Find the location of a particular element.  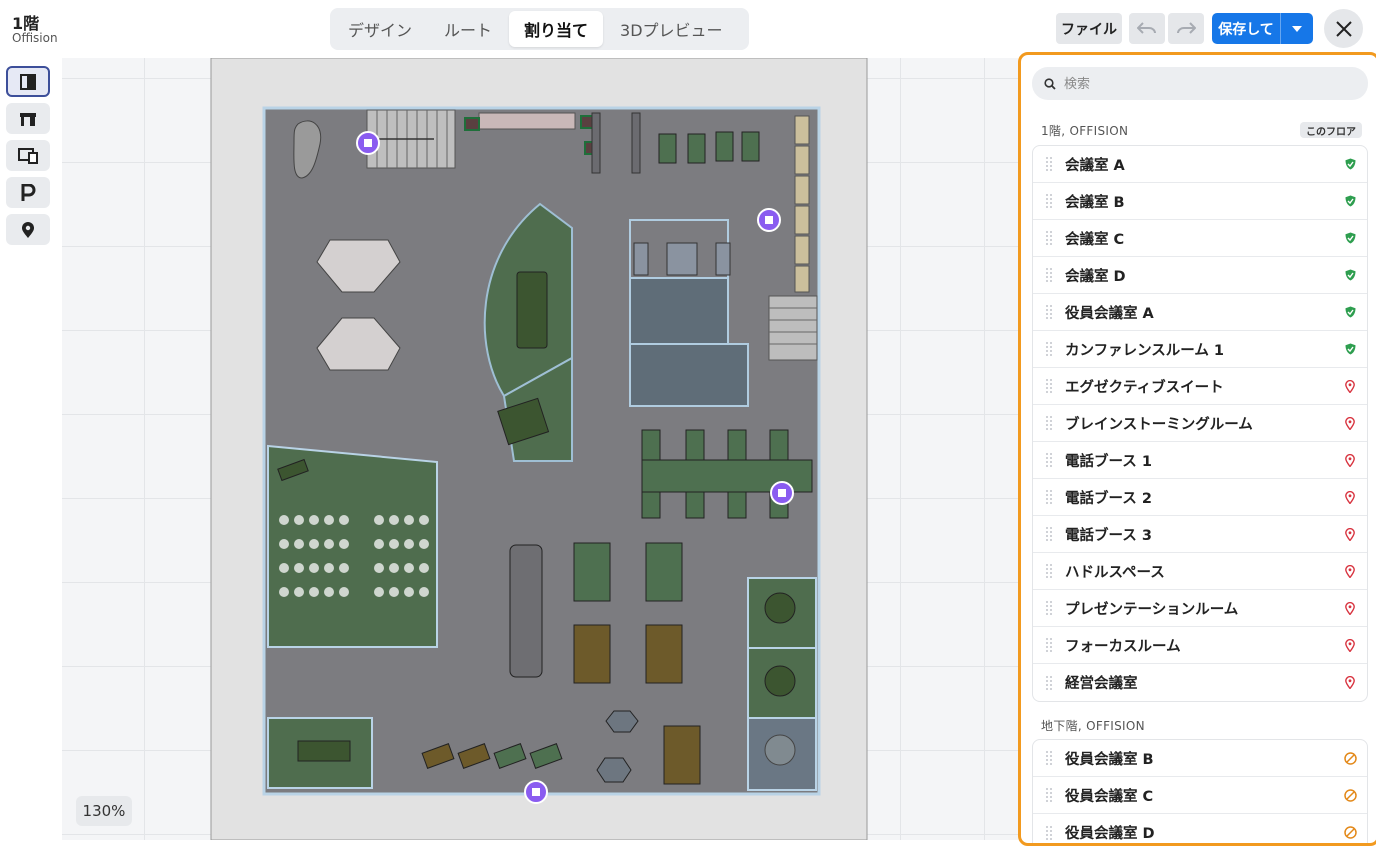

room-list-item: 会議室 B is located at coordinates (1200, 201).